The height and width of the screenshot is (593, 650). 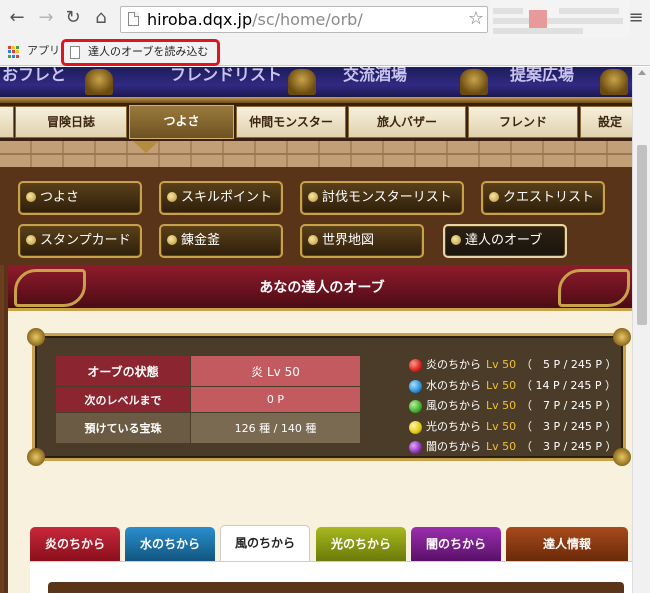 What do you see at coordinates (14, 52) in the screenshot?
I see `apps-icon` at bounding box center [14, 52].